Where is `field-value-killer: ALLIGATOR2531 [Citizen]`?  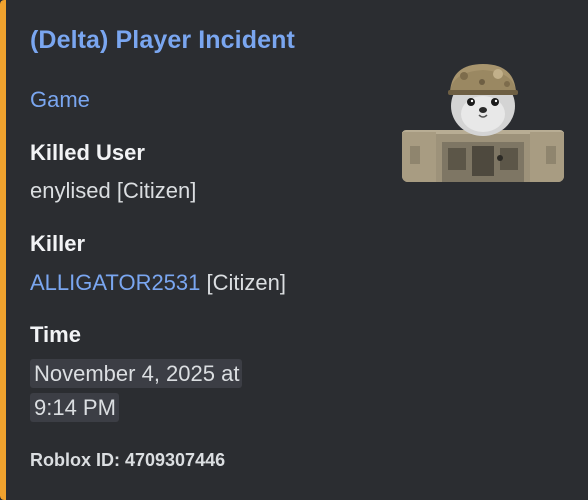 field-value-killer: ALLIGATOR2531 [Citizen] is located at coordinates (158, 283).